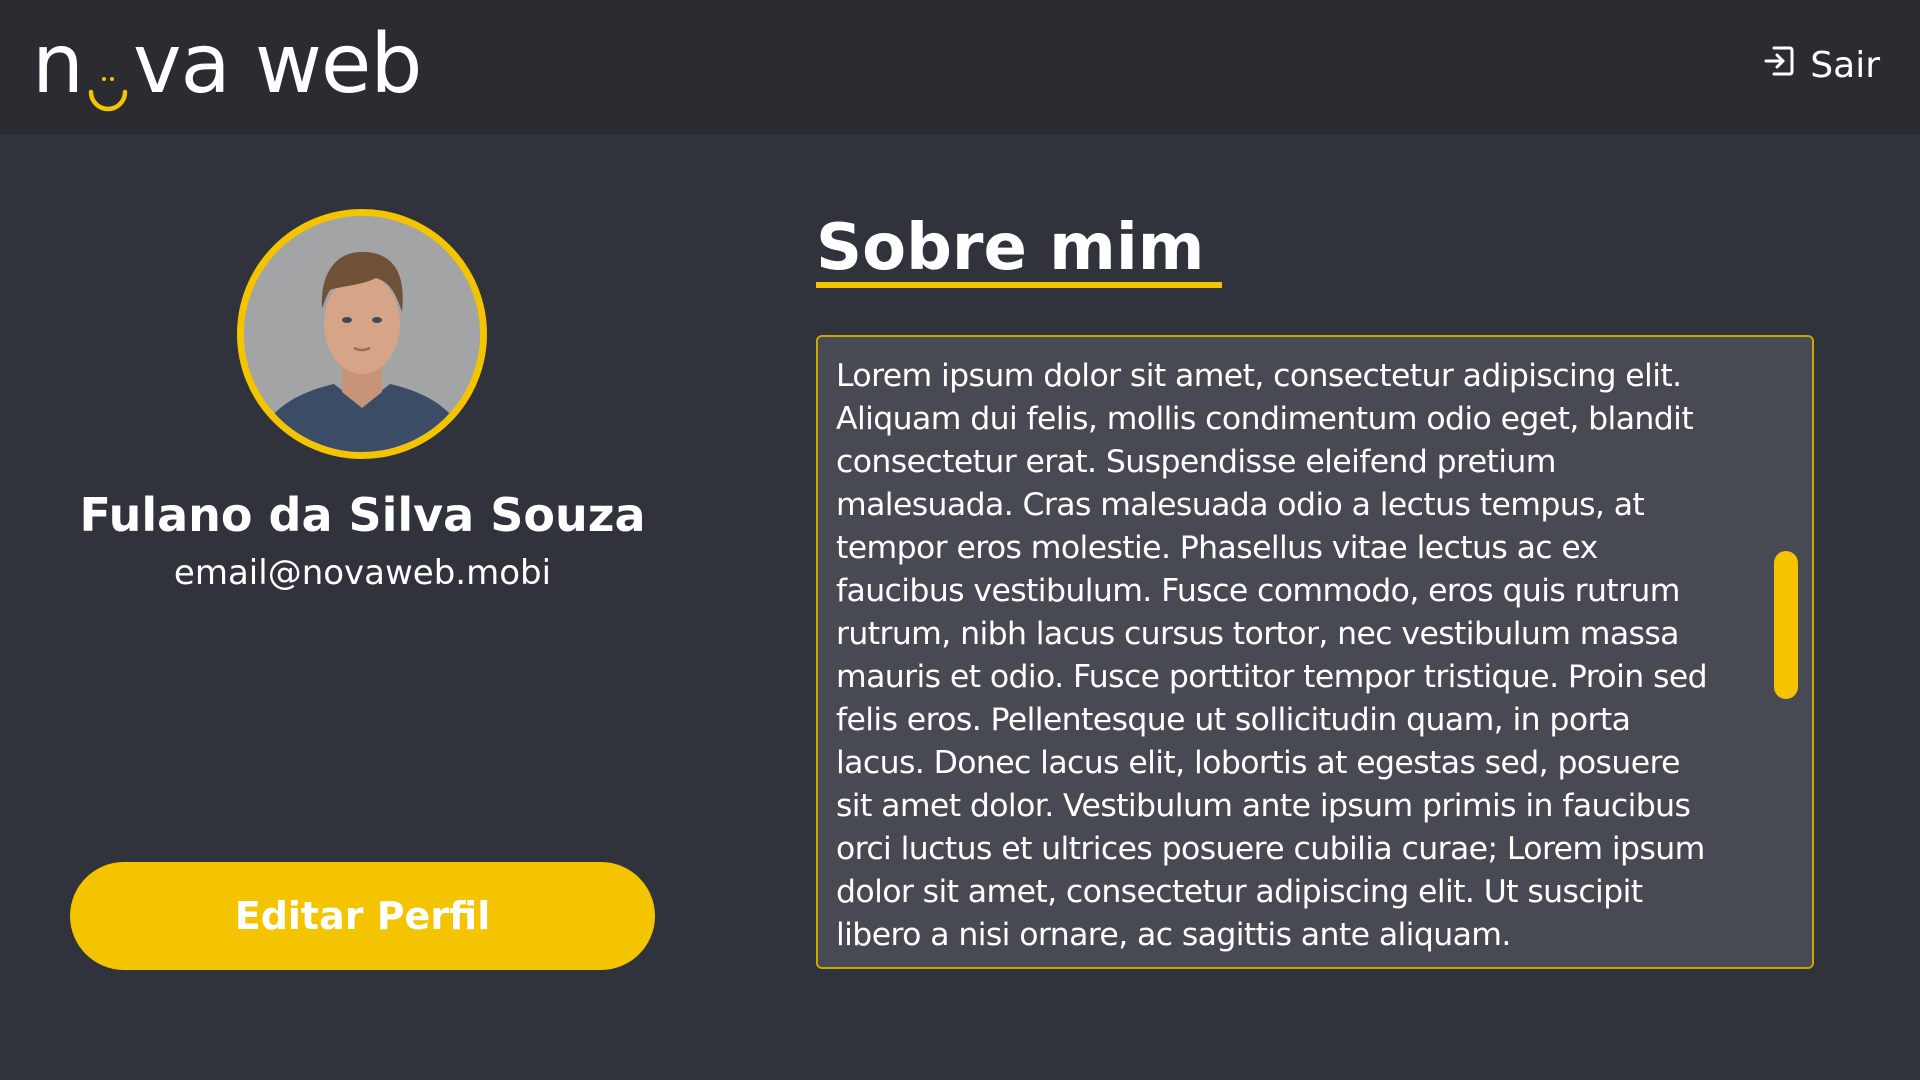 This screenshot has height=1080, width=1920. What do you see at coordinates (362, 573) in the screenshot?
I see `profile-email: email@novaweb.mobi` at bounding box center [362, 573].